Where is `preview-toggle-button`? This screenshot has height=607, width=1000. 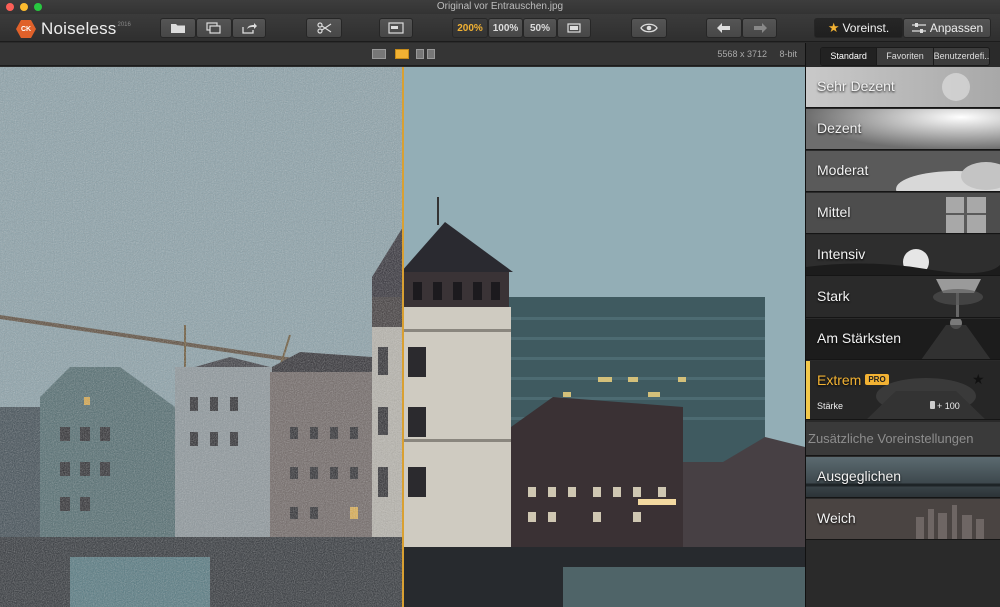
preview-toggle-button is located at coordinates (649, 28).